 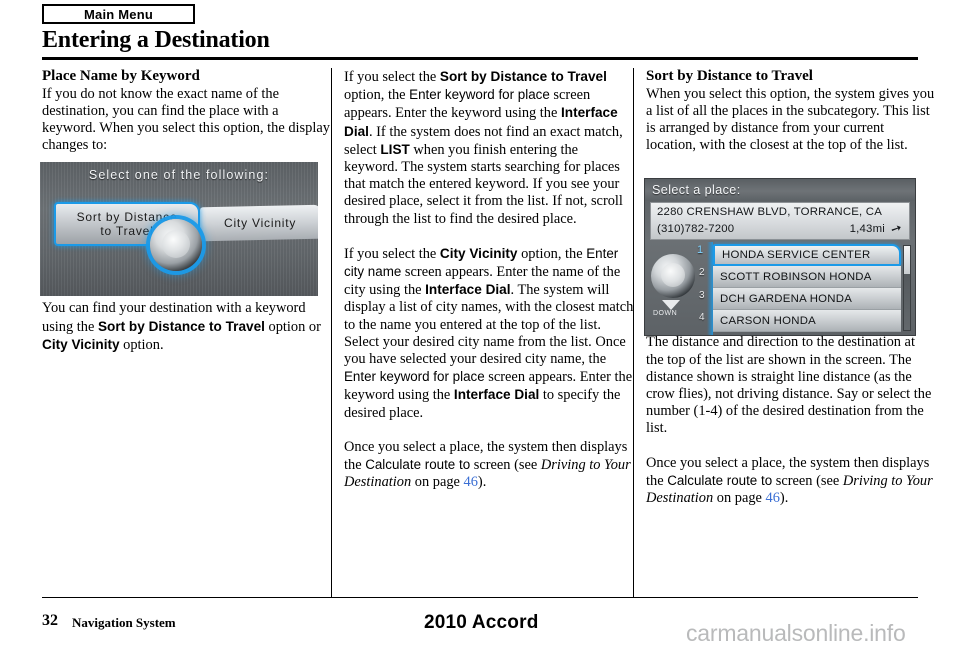 What do you see at coordinates (665, 313) in the screenshot?
I see `scroll-down-label: DOWN` at bounding box center [665, 313].